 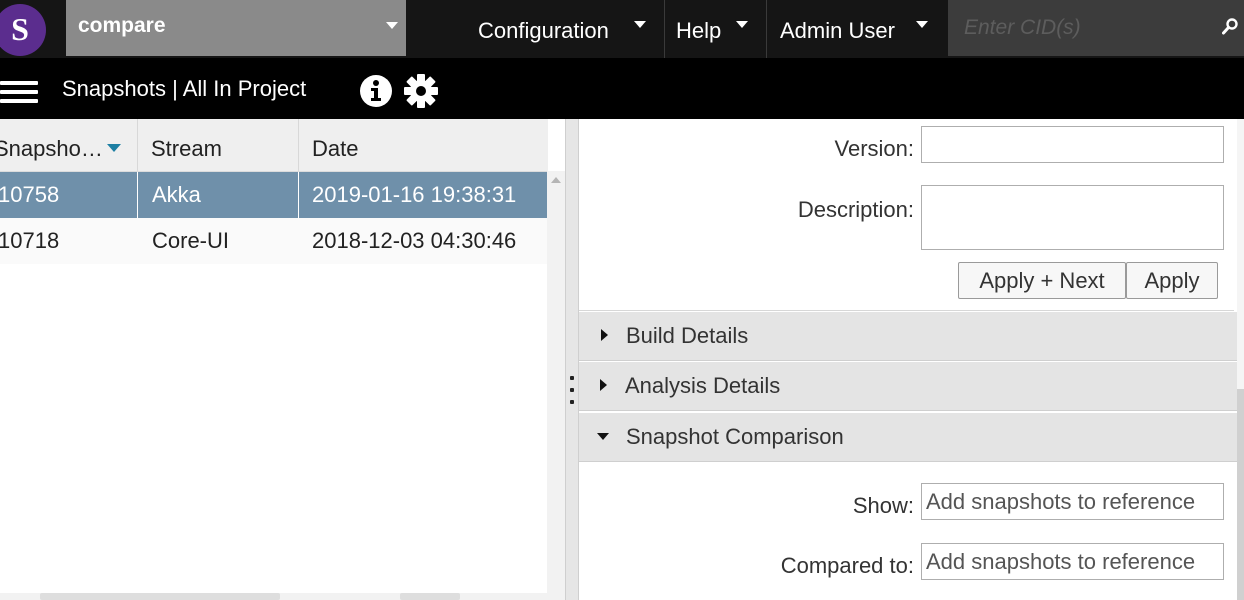 I want to click on info-icon, so click(x=376, y=91).